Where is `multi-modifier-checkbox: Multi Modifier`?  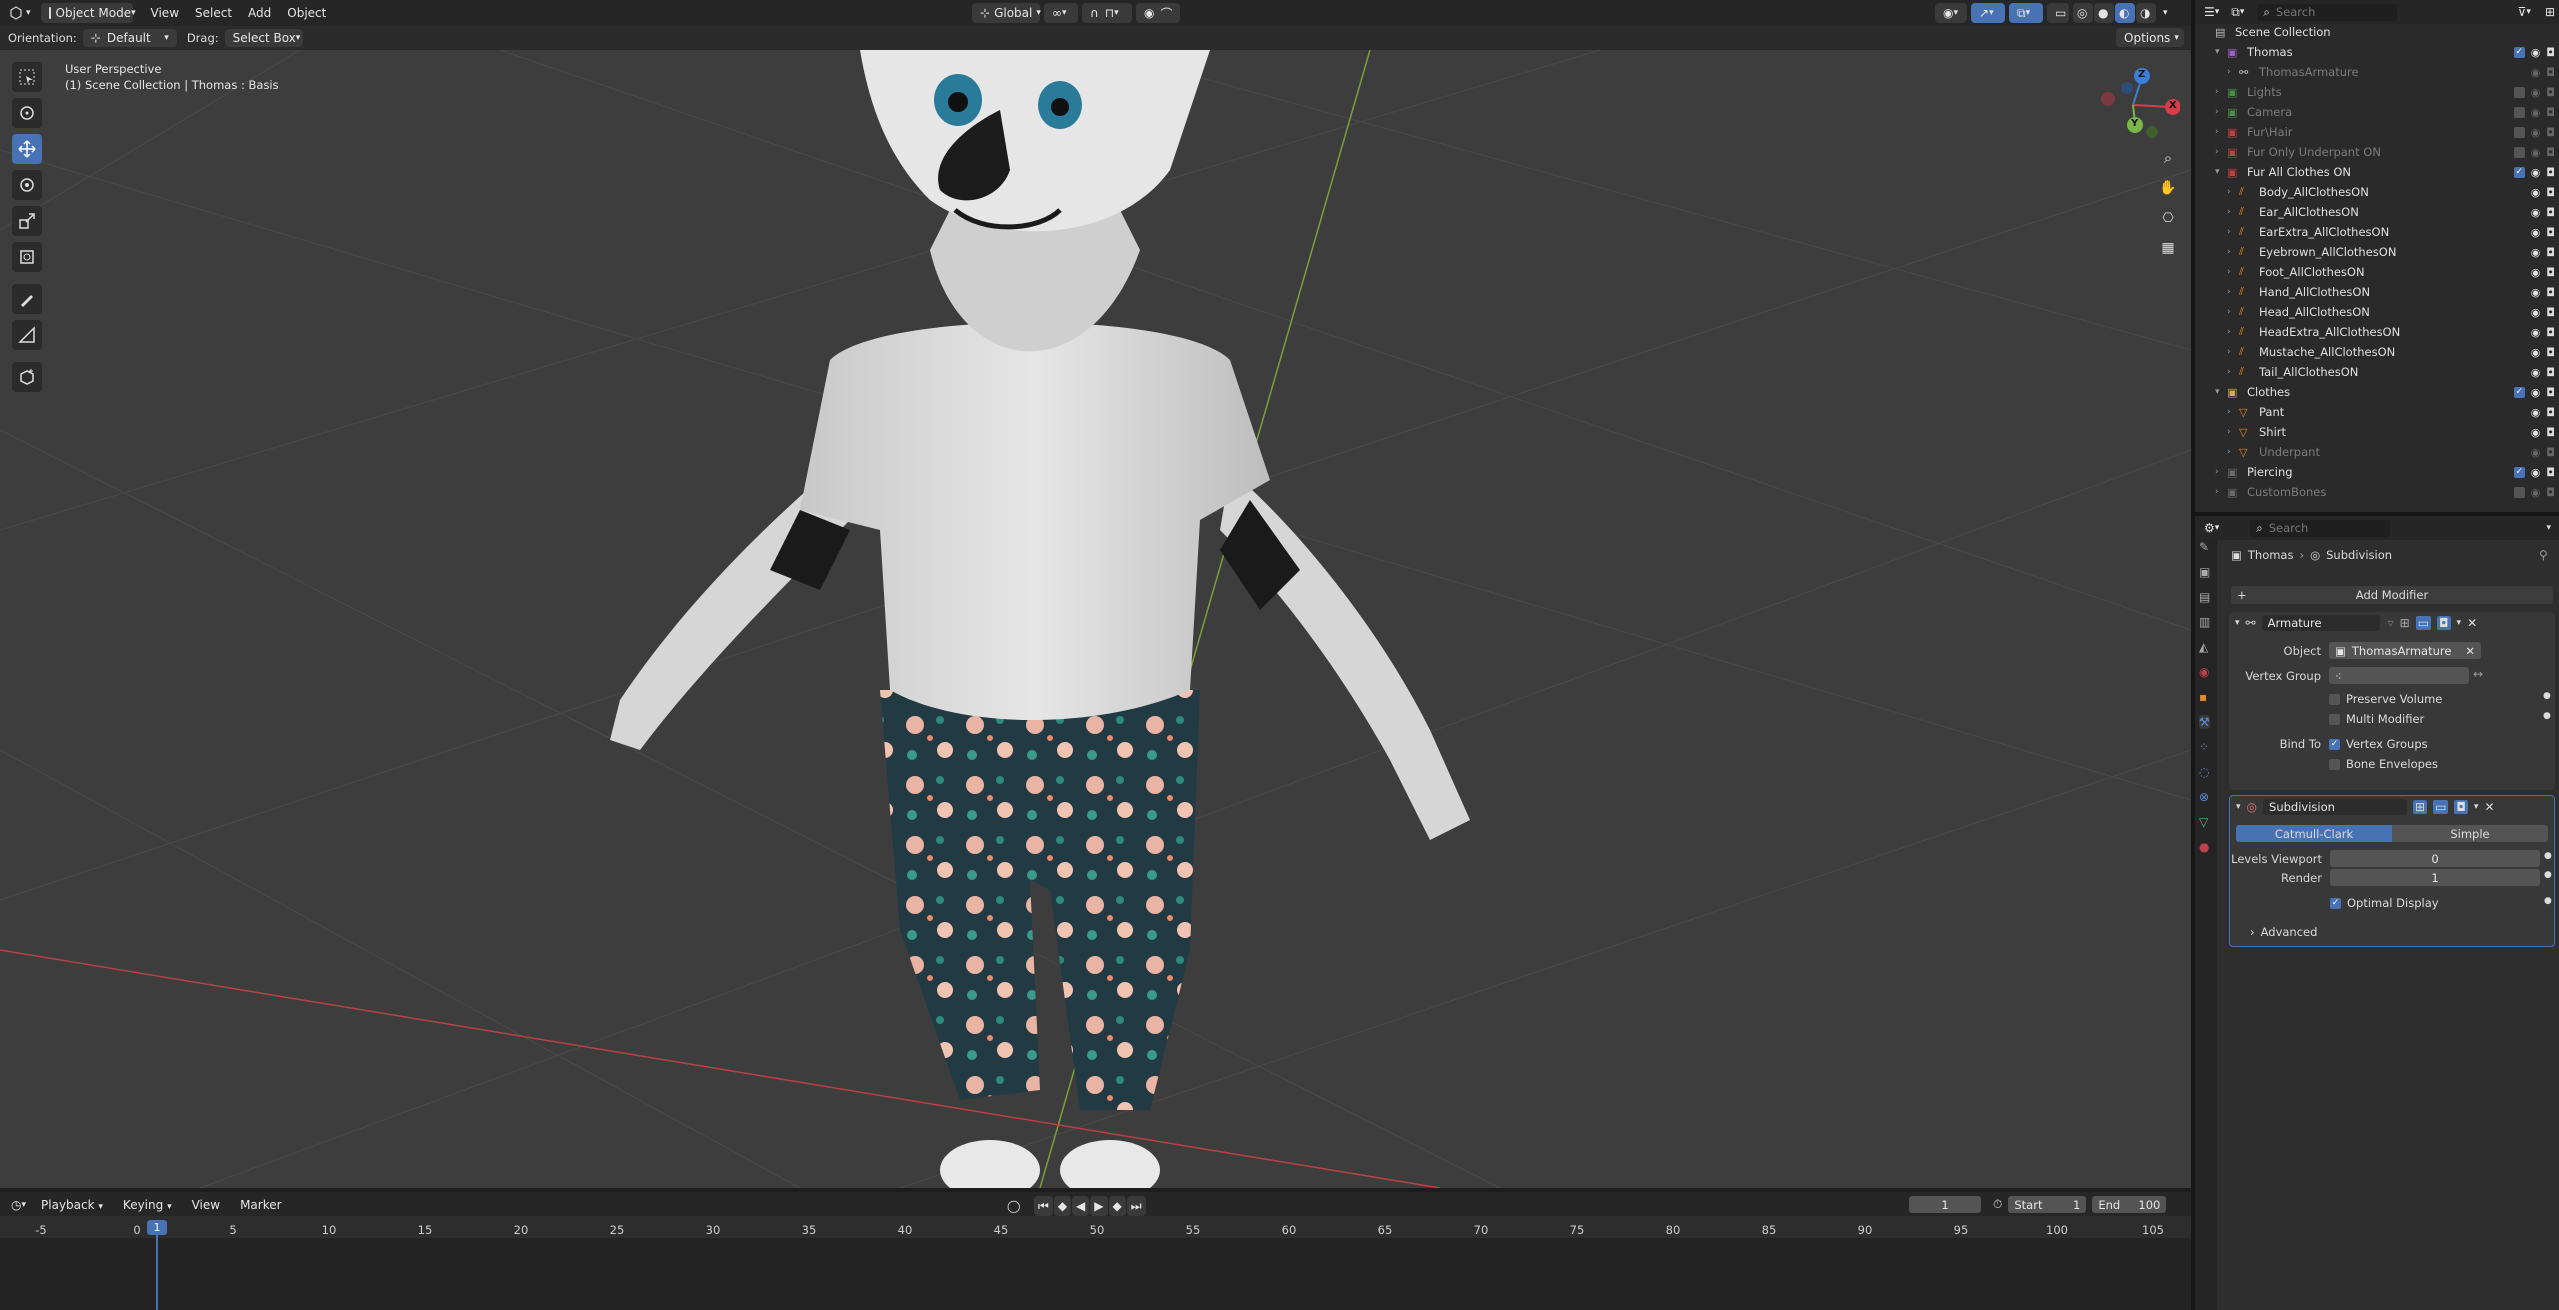
multi-modifier-checkbox: Multi Modifier is located at coordinates (2376, 719).